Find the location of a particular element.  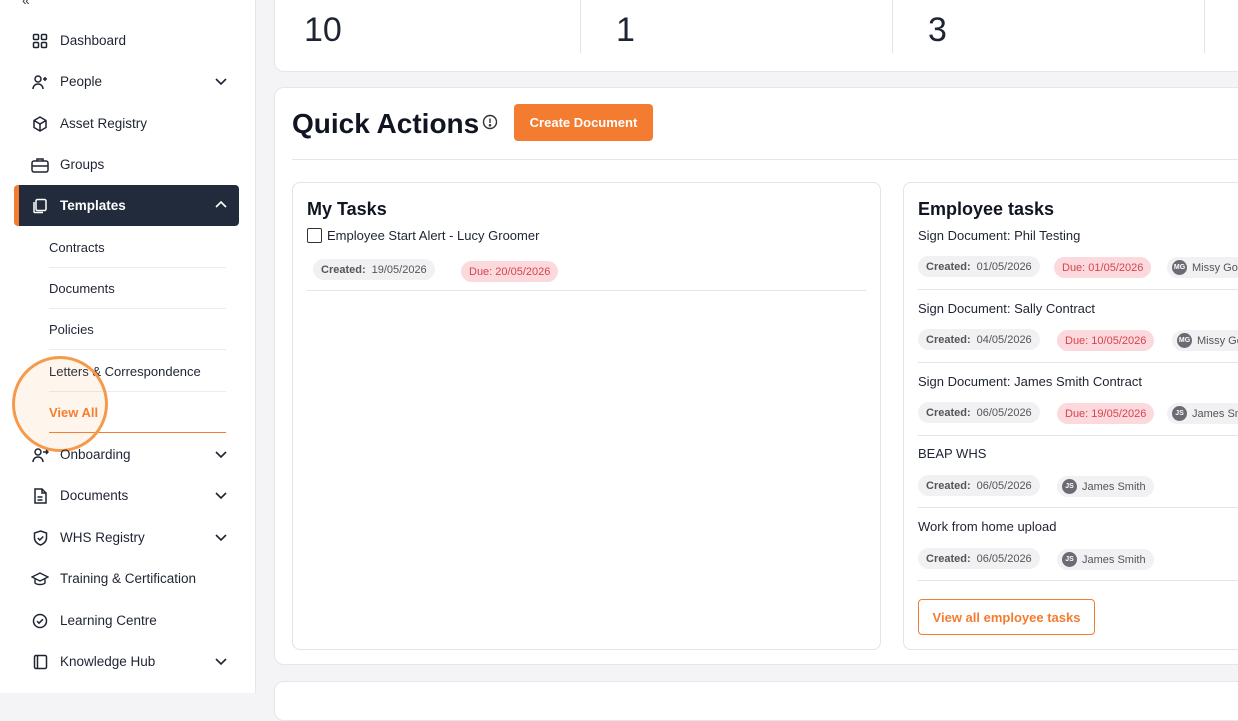

submenu-item-policies: Policies is located at coordinates (137, 329).